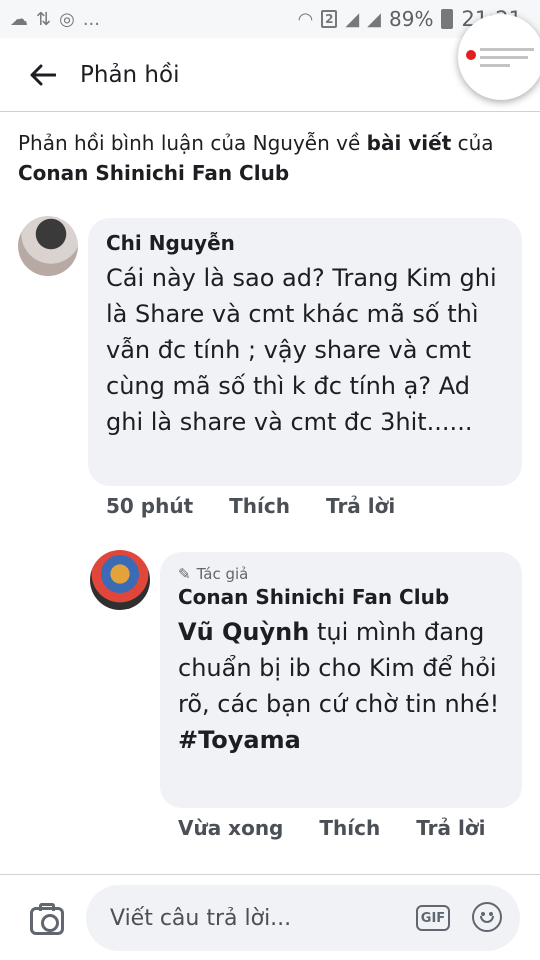 The height and width of the screenshot is (960, 540). What do you see at coordinates (184, 574) in the screenshot?
I see `pencil-icon: ✎` at bounding box center [184, 574].